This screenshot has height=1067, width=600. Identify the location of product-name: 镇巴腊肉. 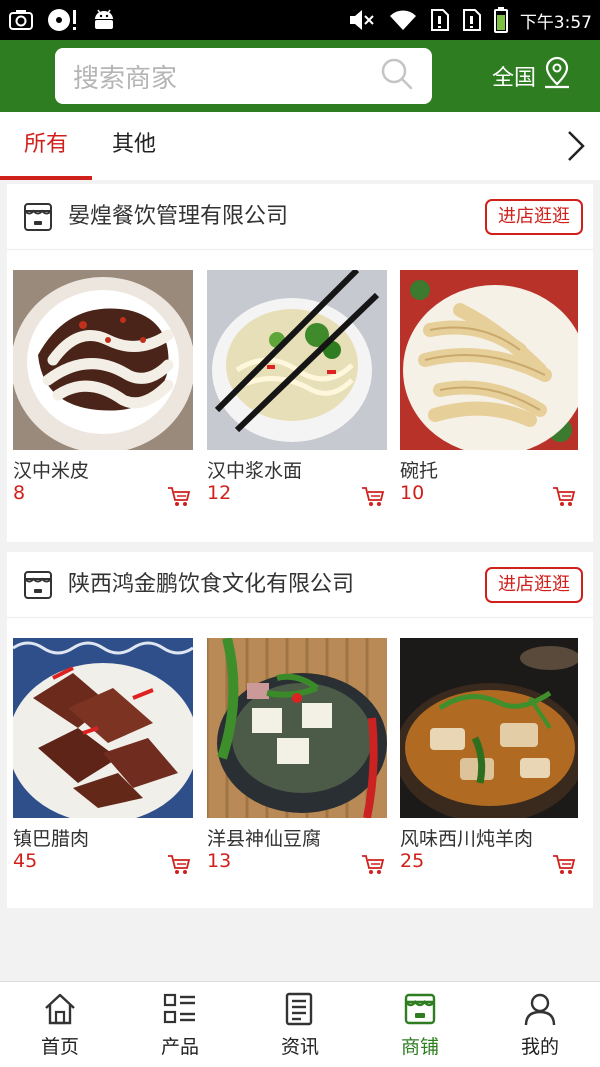
(51, 839).